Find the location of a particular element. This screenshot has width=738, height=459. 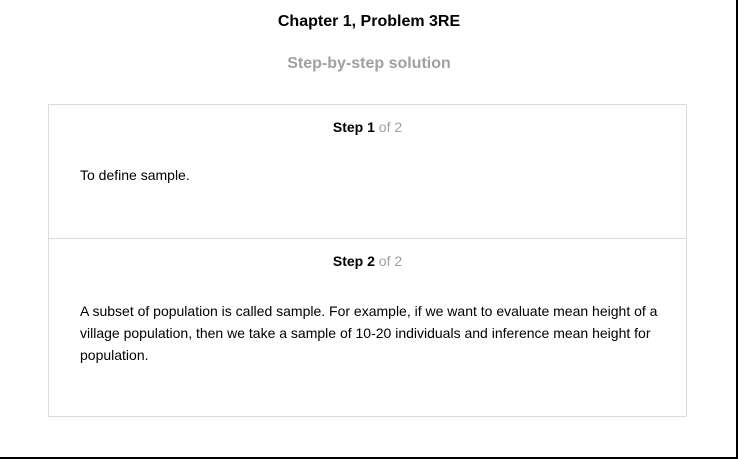

chapter-title: Chapter 1, Problem 3RE is located at coordinates (369, 21).